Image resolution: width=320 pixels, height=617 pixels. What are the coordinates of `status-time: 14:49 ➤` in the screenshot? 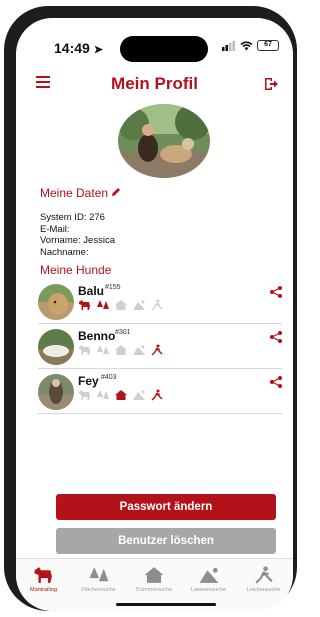 It's located at (78, 48).